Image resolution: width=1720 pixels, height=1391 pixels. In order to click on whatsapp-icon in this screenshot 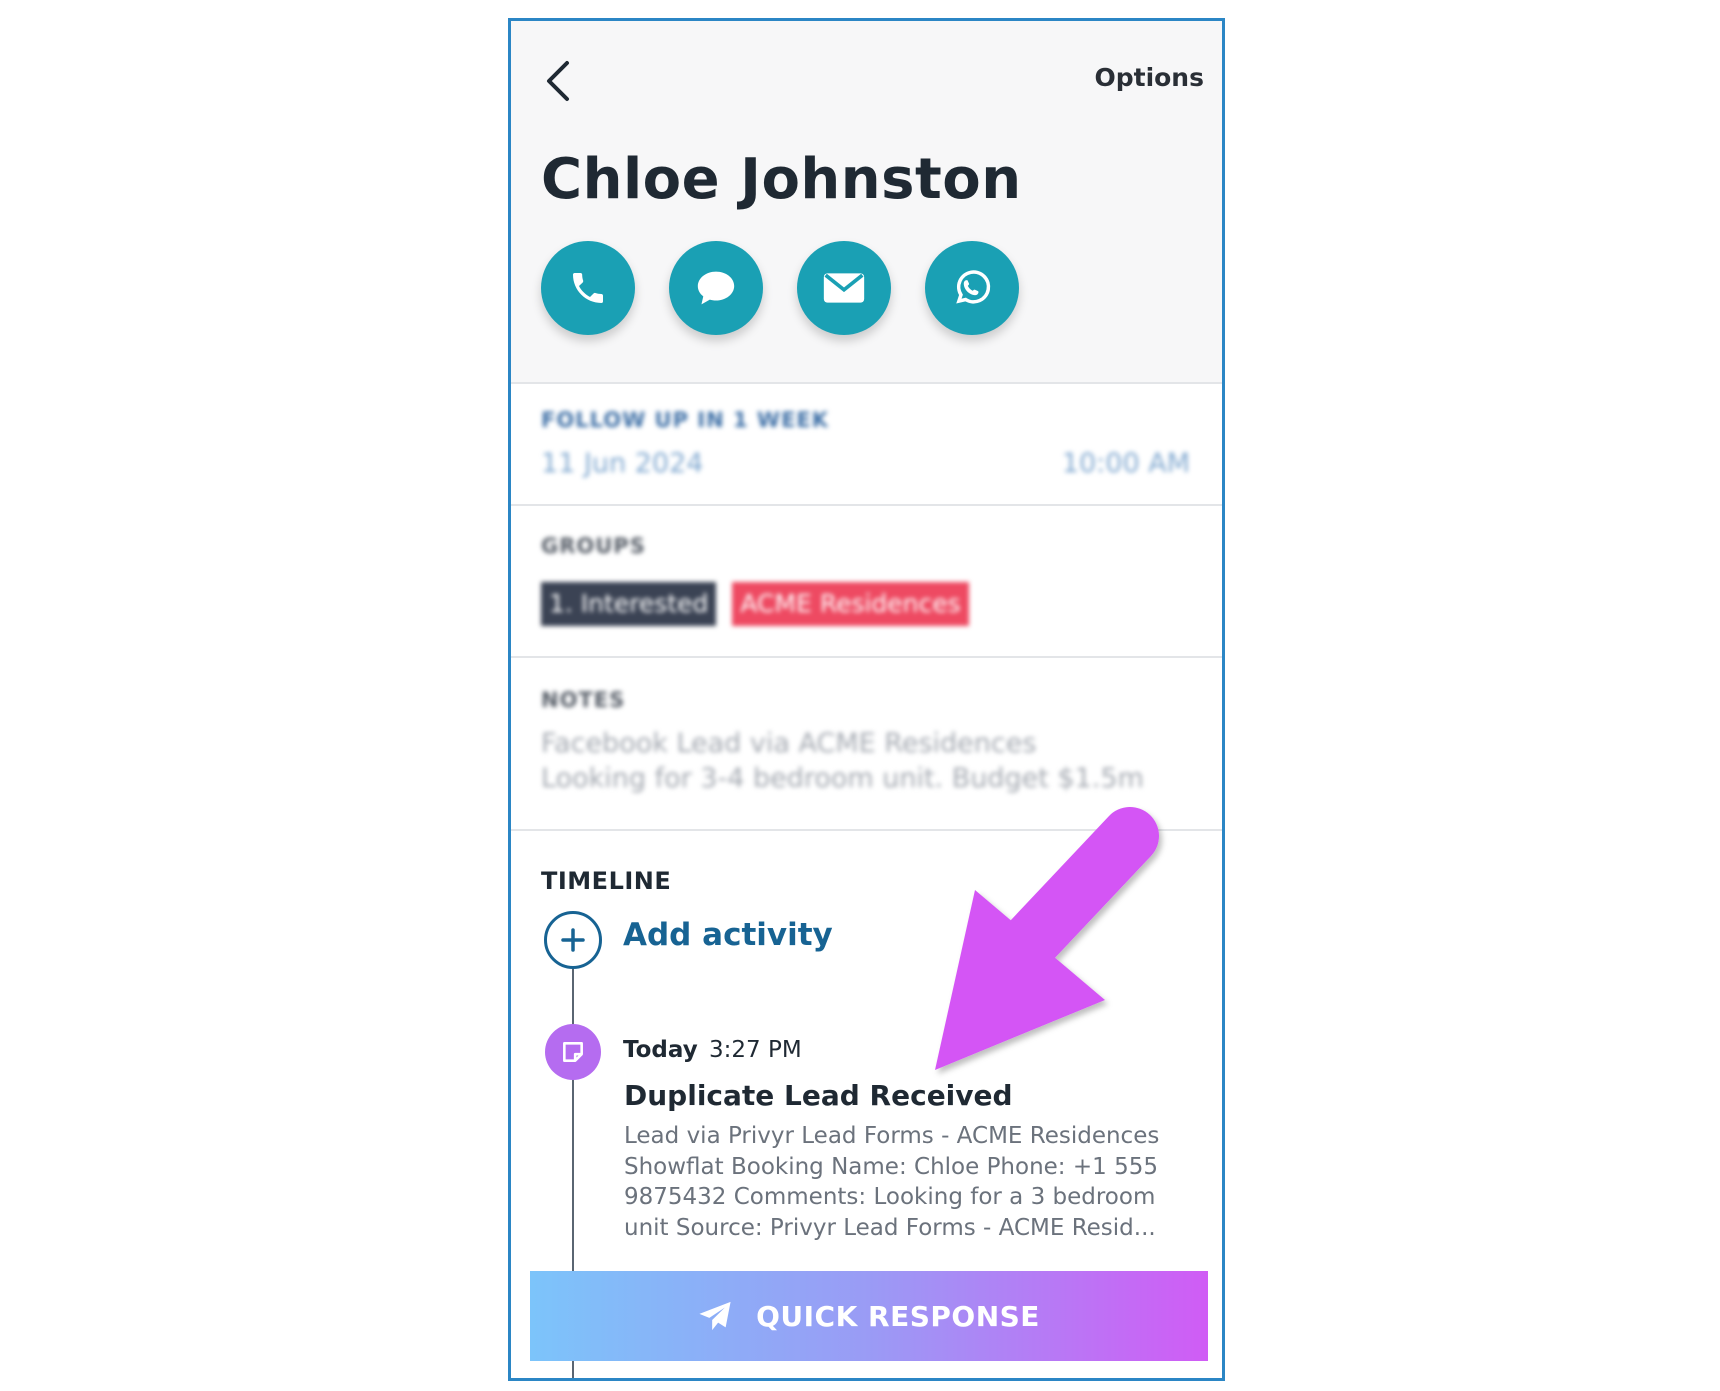, I will do `click(973, 287)`.